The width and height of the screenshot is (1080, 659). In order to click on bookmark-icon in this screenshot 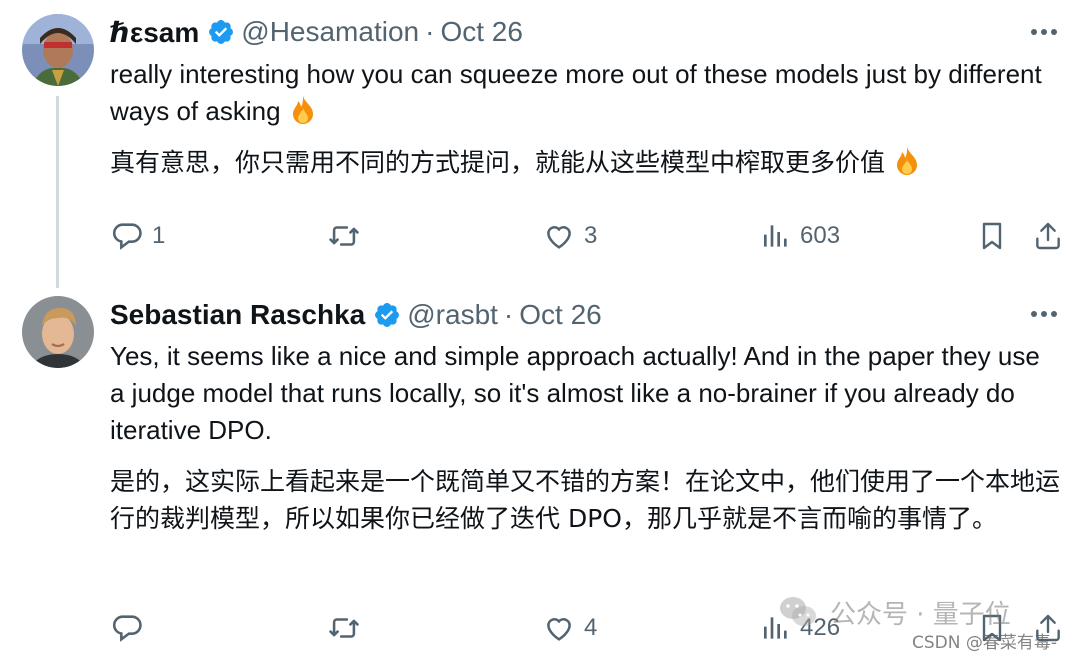, I will do `click(992, 236)`.